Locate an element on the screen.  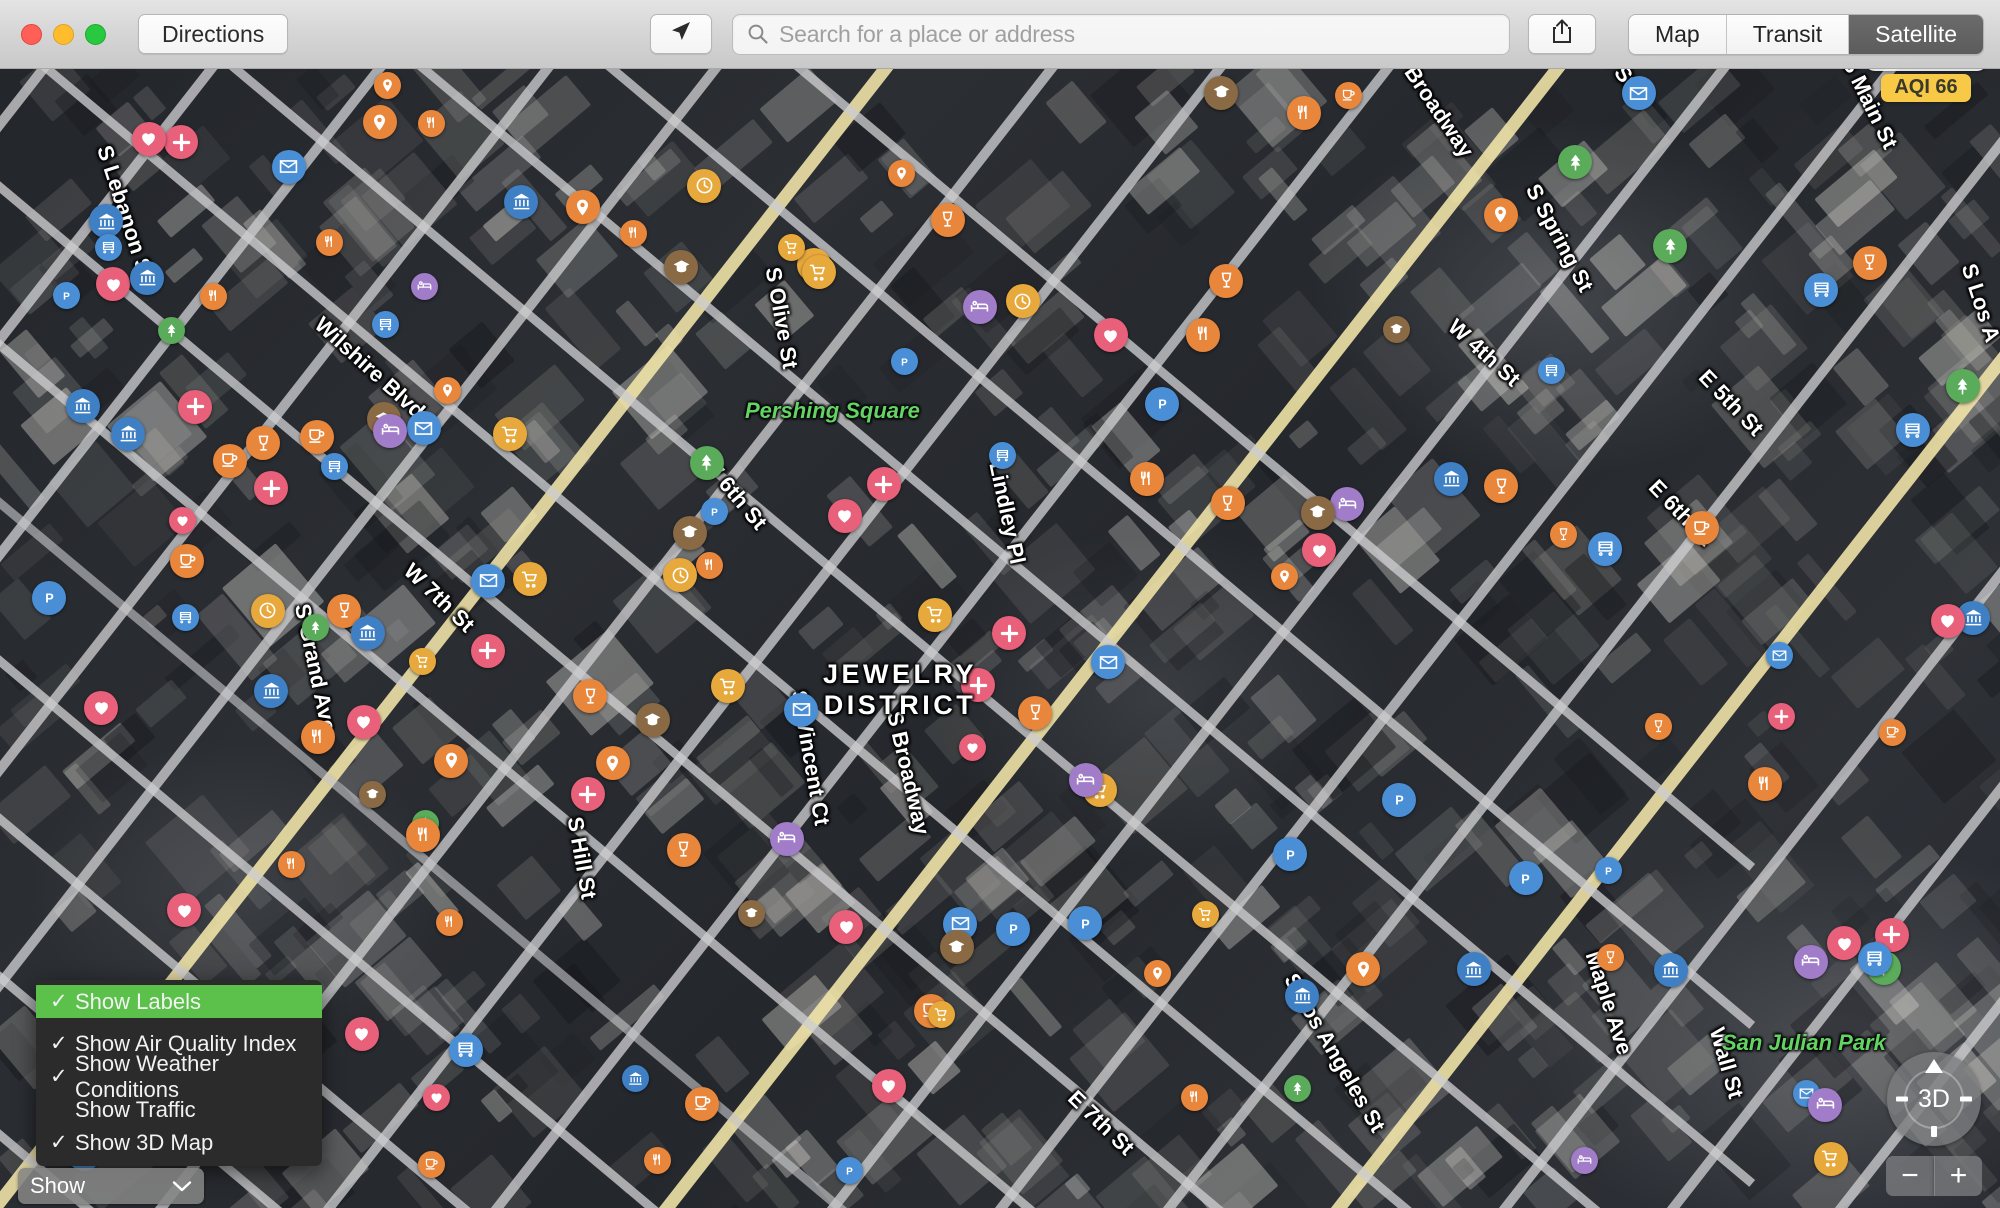
zoom-in-button: + is located at coordinates (1958, 1176).